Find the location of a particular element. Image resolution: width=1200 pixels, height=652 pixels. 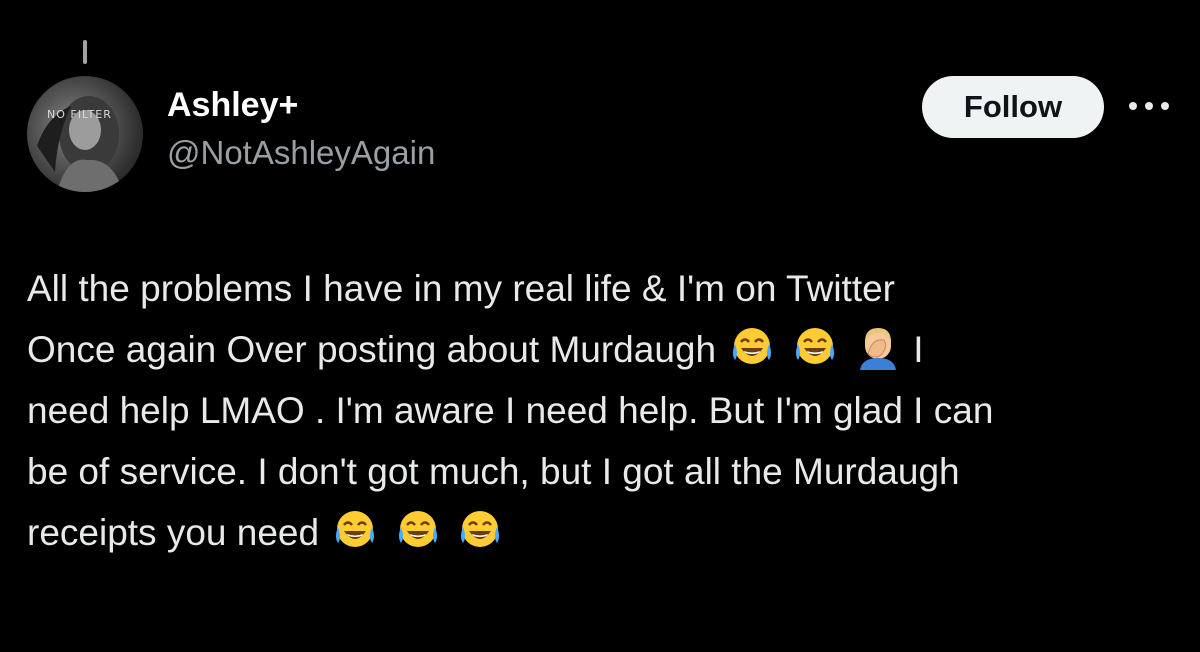

tweet-text-segment: Once again Over posting about Murdaugh is located at coordinates (372, 349).